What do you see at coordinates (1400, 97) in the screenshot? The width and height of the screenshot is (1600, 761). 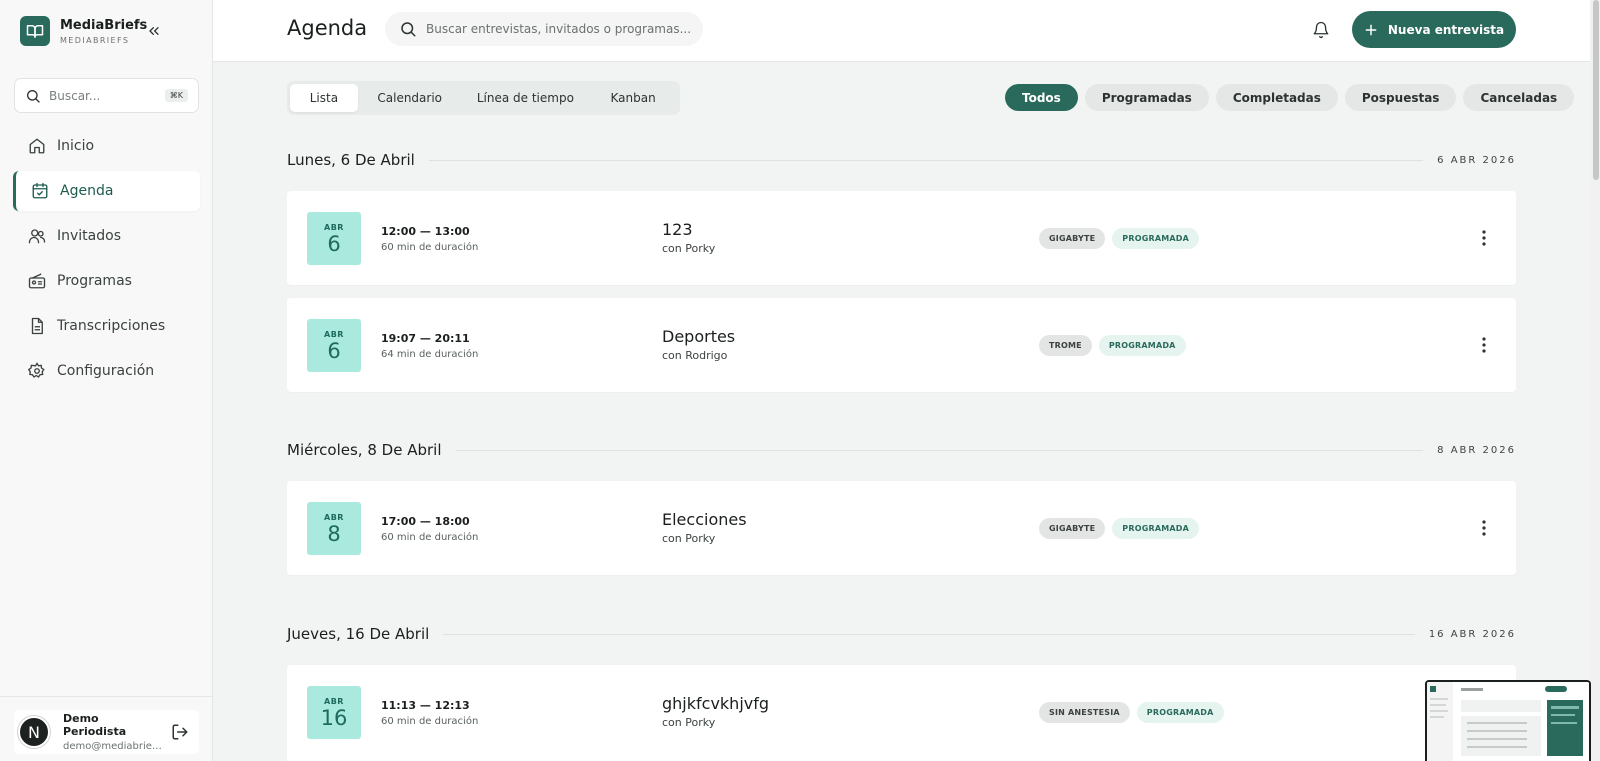 I see `filter-pospuestas: Pospuestas` at bounding box center [1400, 97].